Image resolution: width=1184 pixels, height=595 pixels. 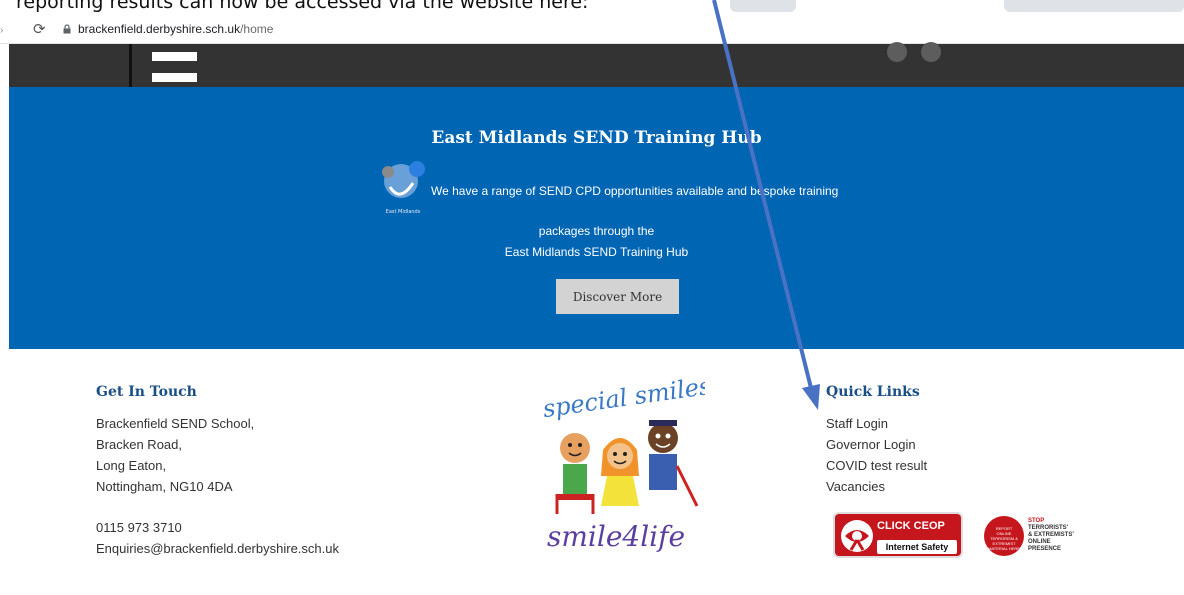 What do you see at coordinates (617, 296) in the screenshot?
I see `discover-more-button: Discover More` at bounding box center [617, 296].